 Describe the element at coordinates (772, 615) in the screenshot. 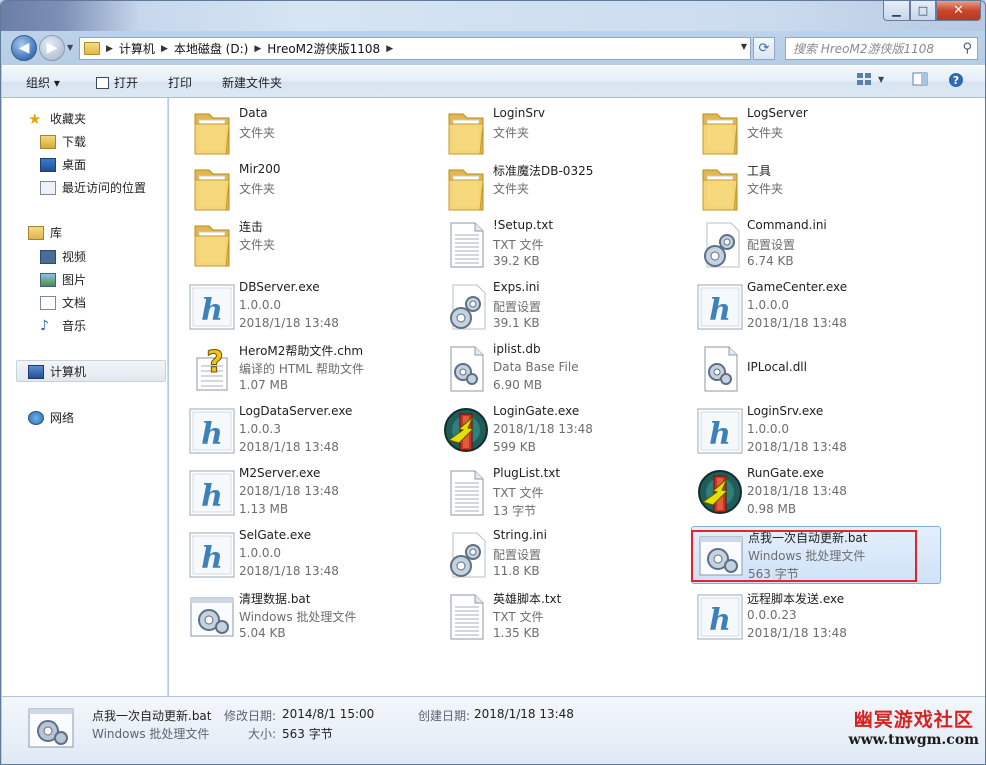

I see `file-meta-line1: 0.0.0.23` at that location.